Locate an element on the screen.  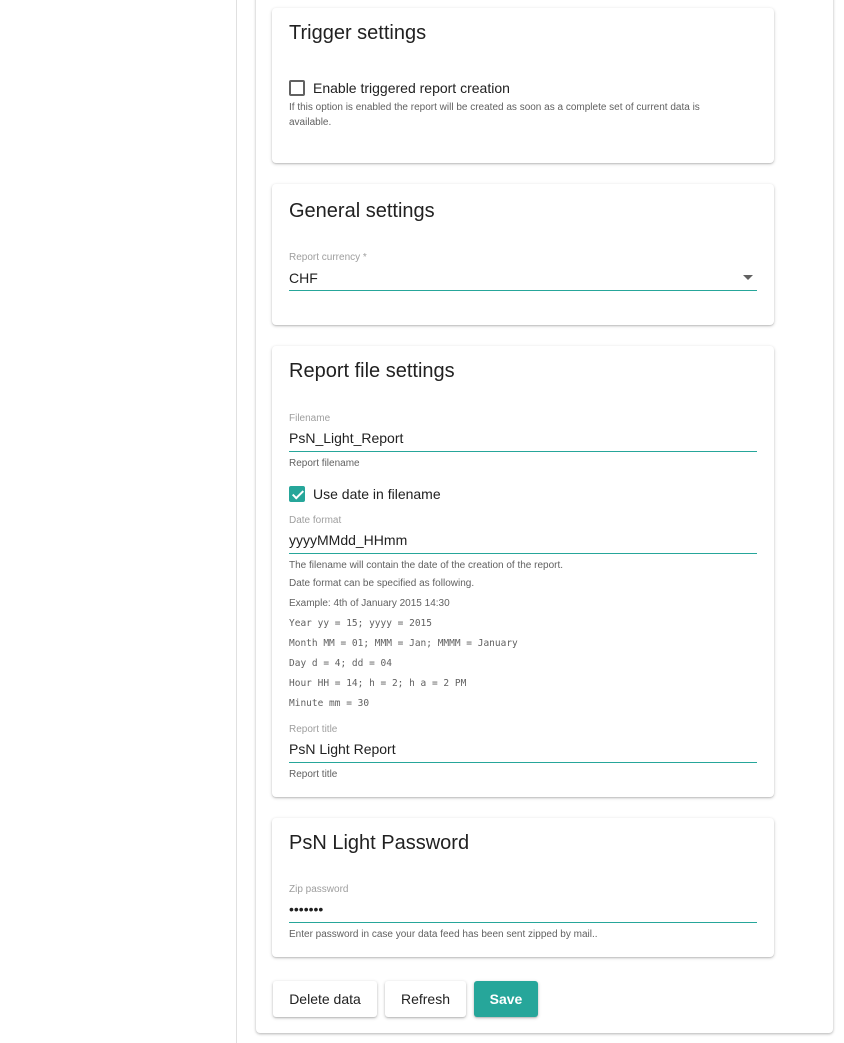
zip-password-label: Zip password is located at coordinates (319, 889).